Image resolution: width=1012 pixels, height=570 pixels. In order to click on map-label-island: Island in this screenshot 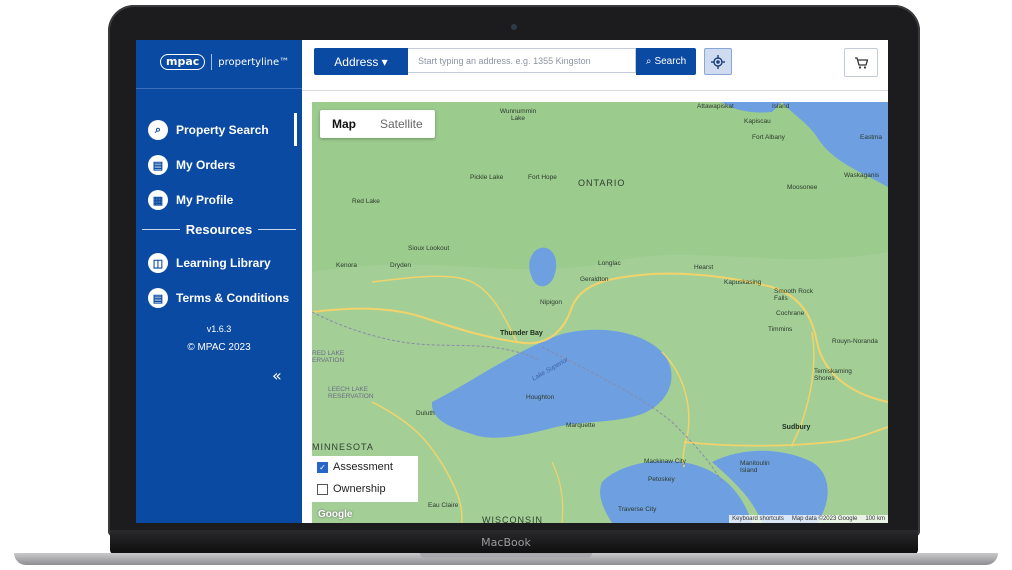, I will do `click(781, 106)`.